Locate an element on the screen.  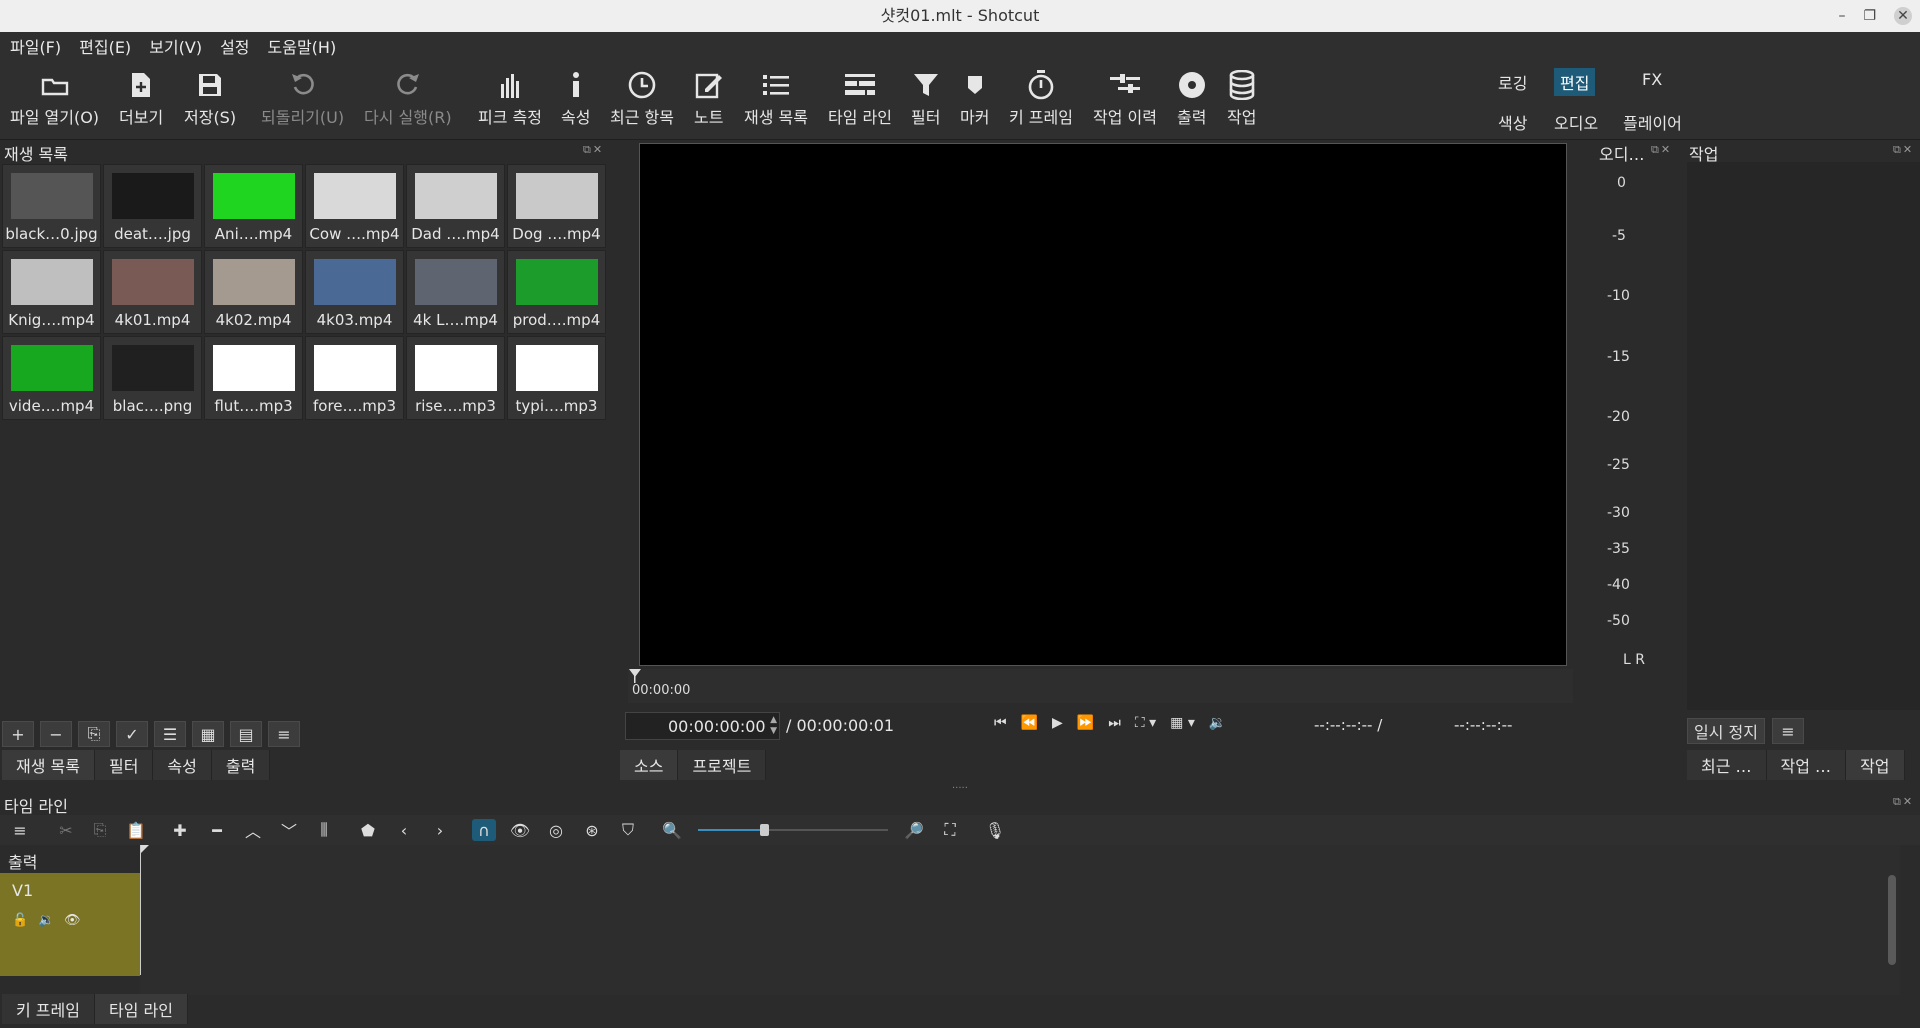
record-audio-icon: 🎙 is located at coordinates (995, 830).